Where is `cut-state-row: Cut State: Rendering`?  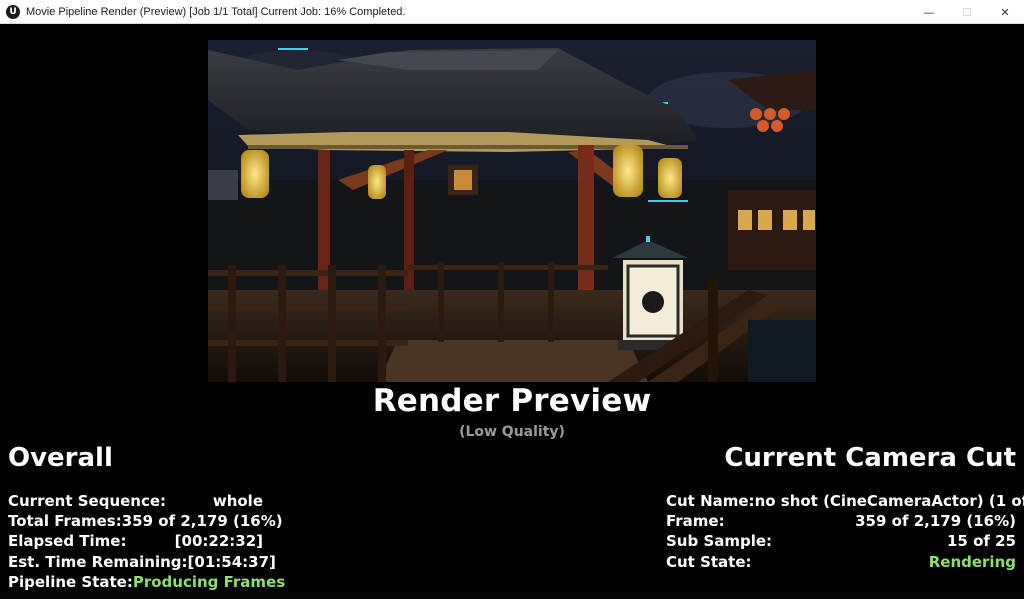 cut-state-row: Cut State: Rendering is located at coordinates (841, 562).